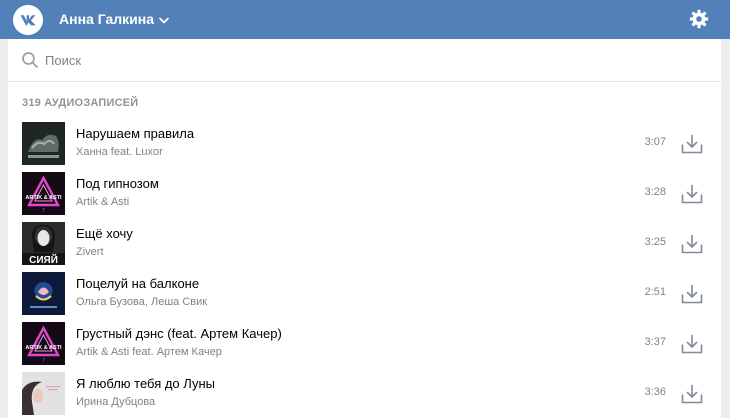 The height and width of the screenshot is (418, 730). What do you see at coordinates (164, 19) in the screenshot?
I see `chevron-down-icon` at bounding box center [164, 19].